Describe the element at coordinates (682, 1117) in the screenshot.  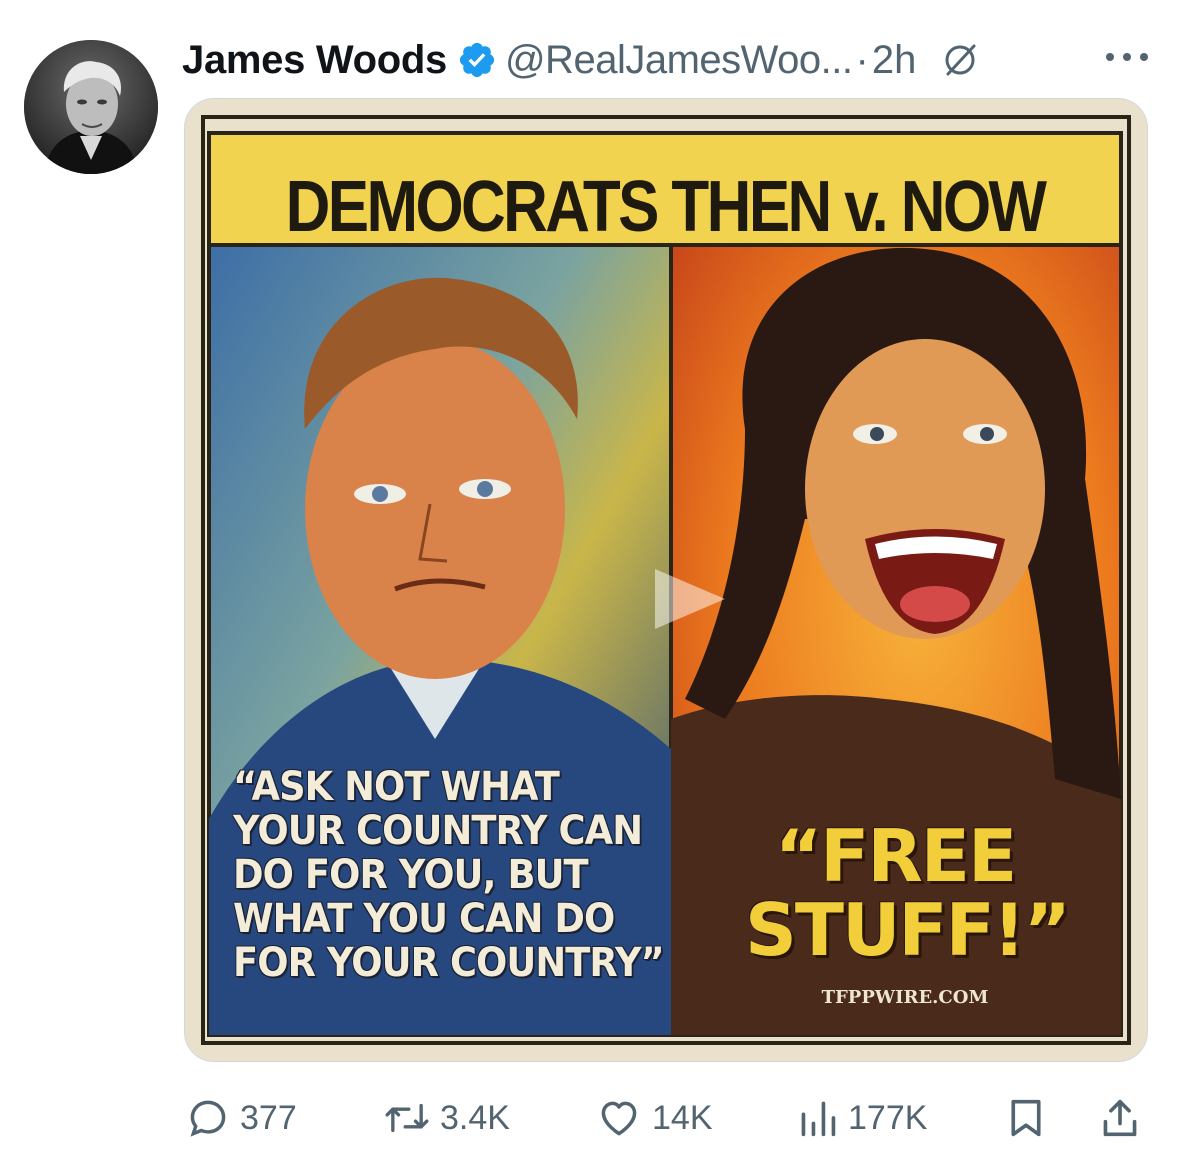
I see `like-count: 14K` at that location.